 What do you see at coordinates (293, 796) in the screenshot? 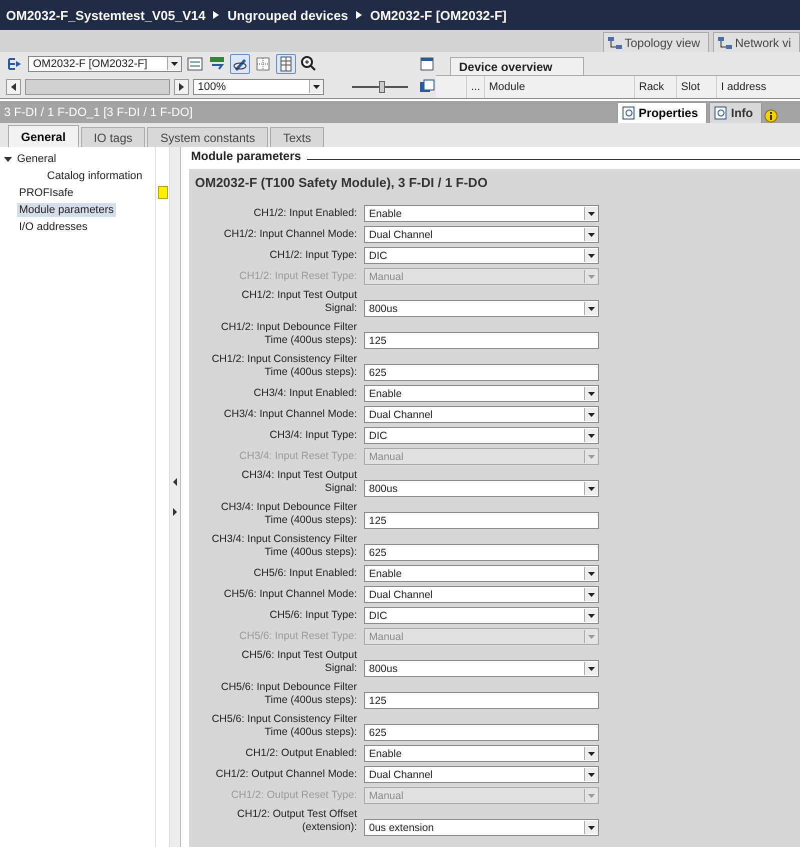
I see `field-label: CH1/2: Output Reset Type:` at bounding box center [293, 796].